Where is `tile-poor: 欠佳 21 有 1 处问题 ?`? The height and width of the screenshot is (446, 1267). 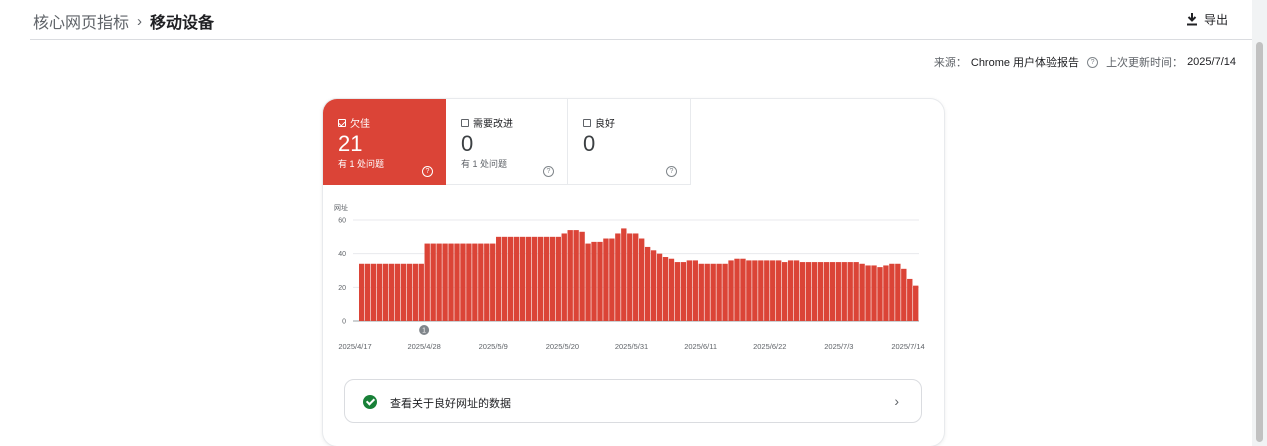
tile-poor: 欠佳 21 有 1 处问题 ? is located at coordinates (384, 142).